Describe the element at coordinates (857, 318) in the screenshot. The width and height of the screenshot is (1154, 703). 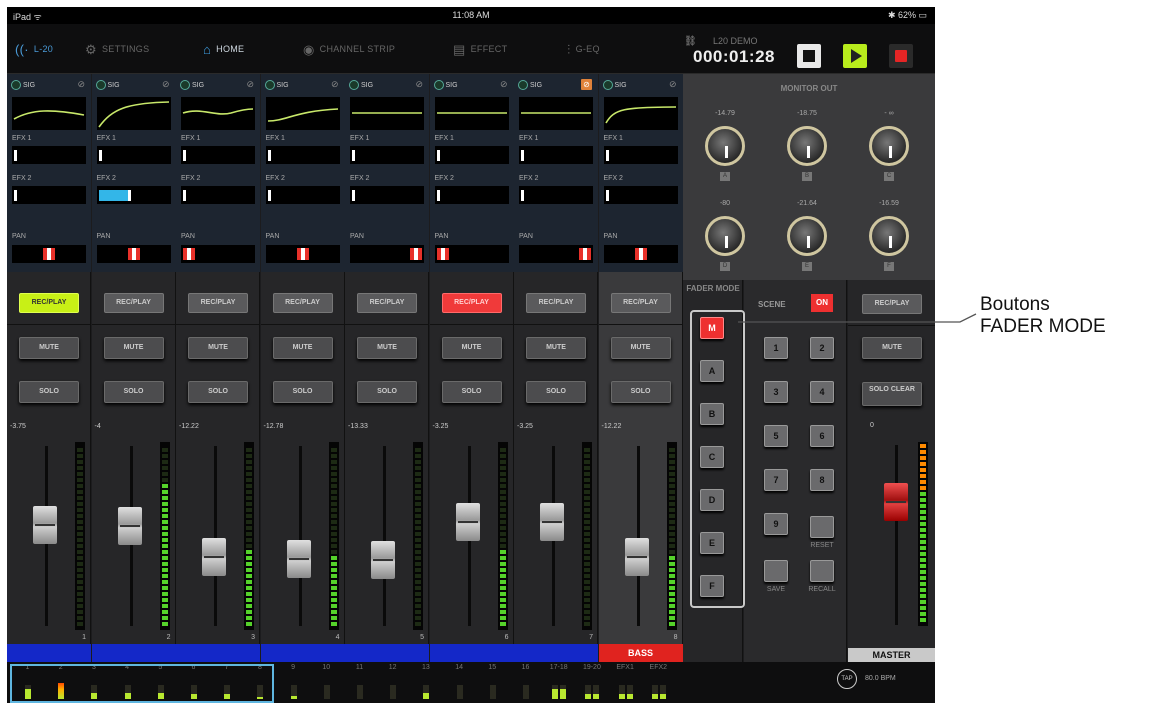
I see `annotation-leader-line` at that location.